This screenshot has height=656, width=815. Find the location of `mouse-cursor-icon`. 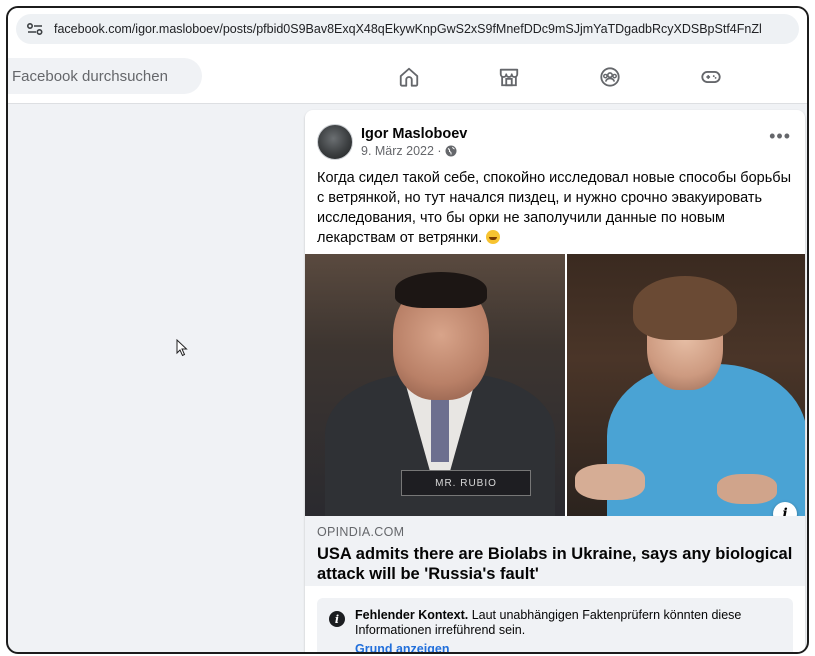

mouse-cursor-icon is located at coordinates (182, 348).